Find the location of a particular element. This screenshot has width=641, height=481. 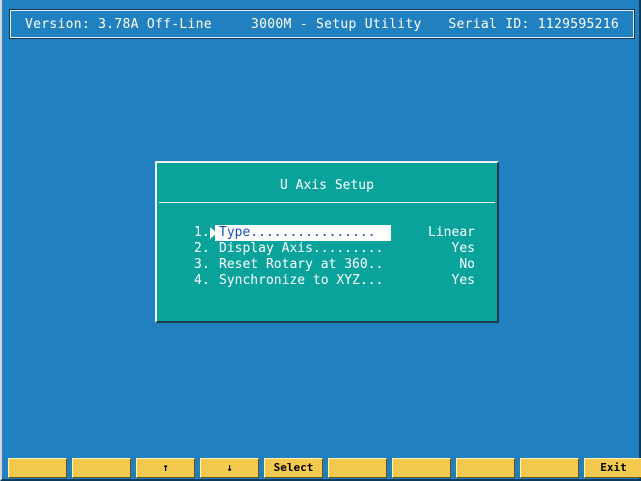

f1-key is located at coordinates (37, 468).